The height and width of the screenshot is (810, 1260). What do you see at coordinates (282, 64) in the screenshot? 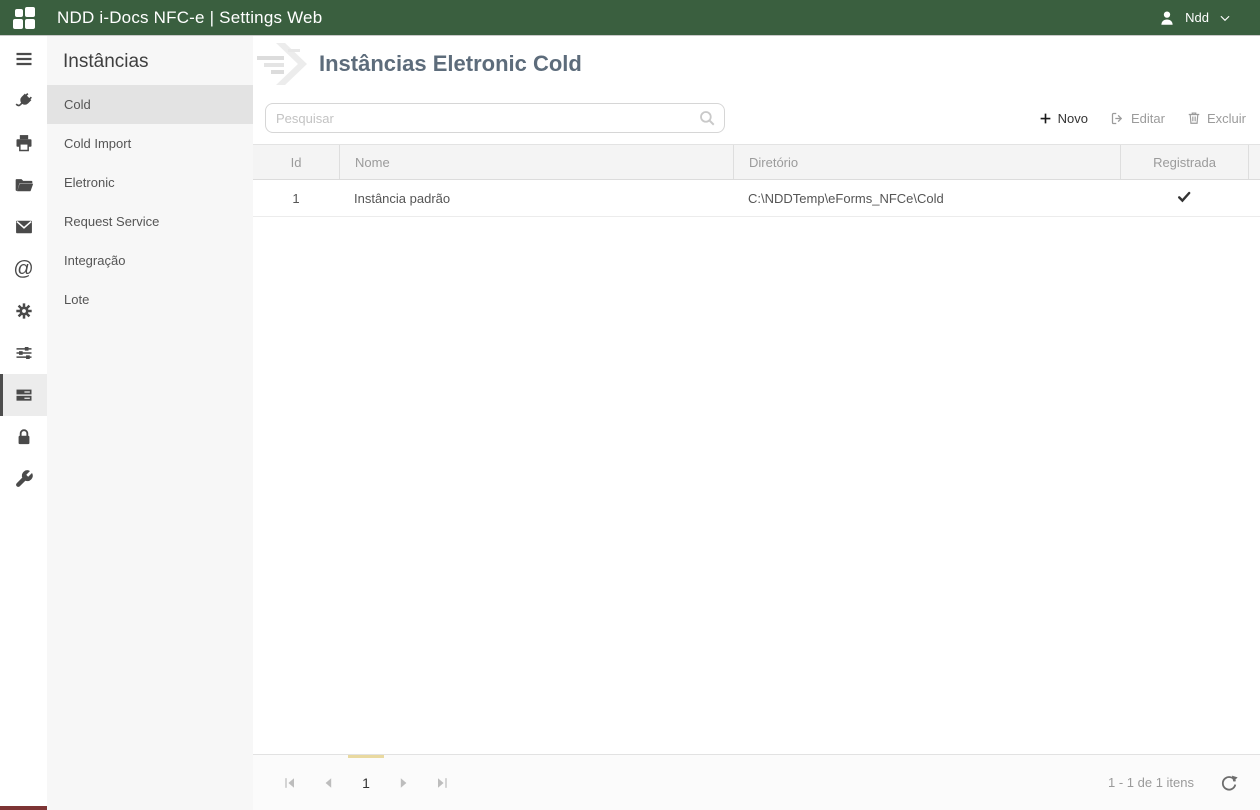
I see `page-header-arrow-icon` at bounding box center [282, 64].